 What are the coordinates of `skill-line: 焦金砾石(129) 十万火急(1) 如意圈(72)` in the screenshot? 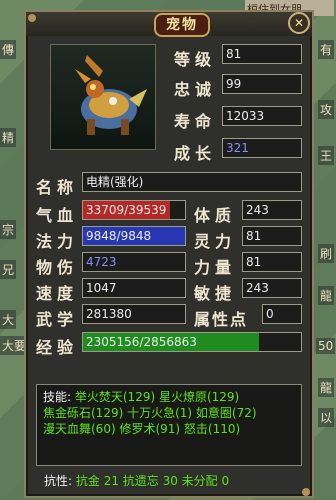 It's located at (169, 413).